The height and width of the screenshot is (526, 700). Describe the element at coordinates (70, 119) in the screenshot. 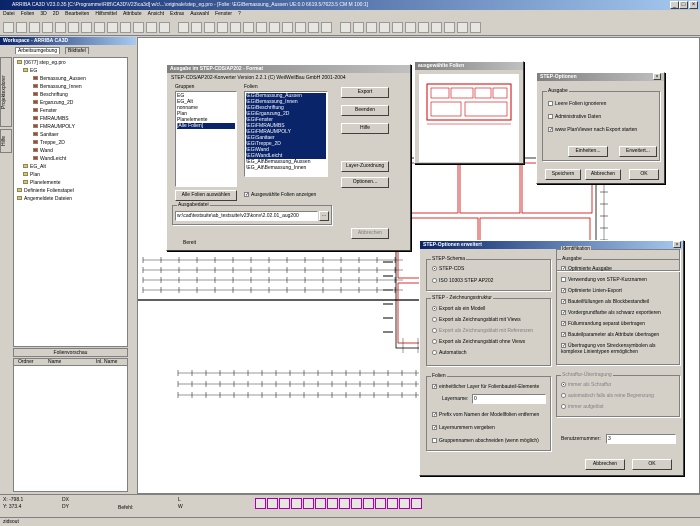

I see `tree-item: FMRAUMBS` at that location.